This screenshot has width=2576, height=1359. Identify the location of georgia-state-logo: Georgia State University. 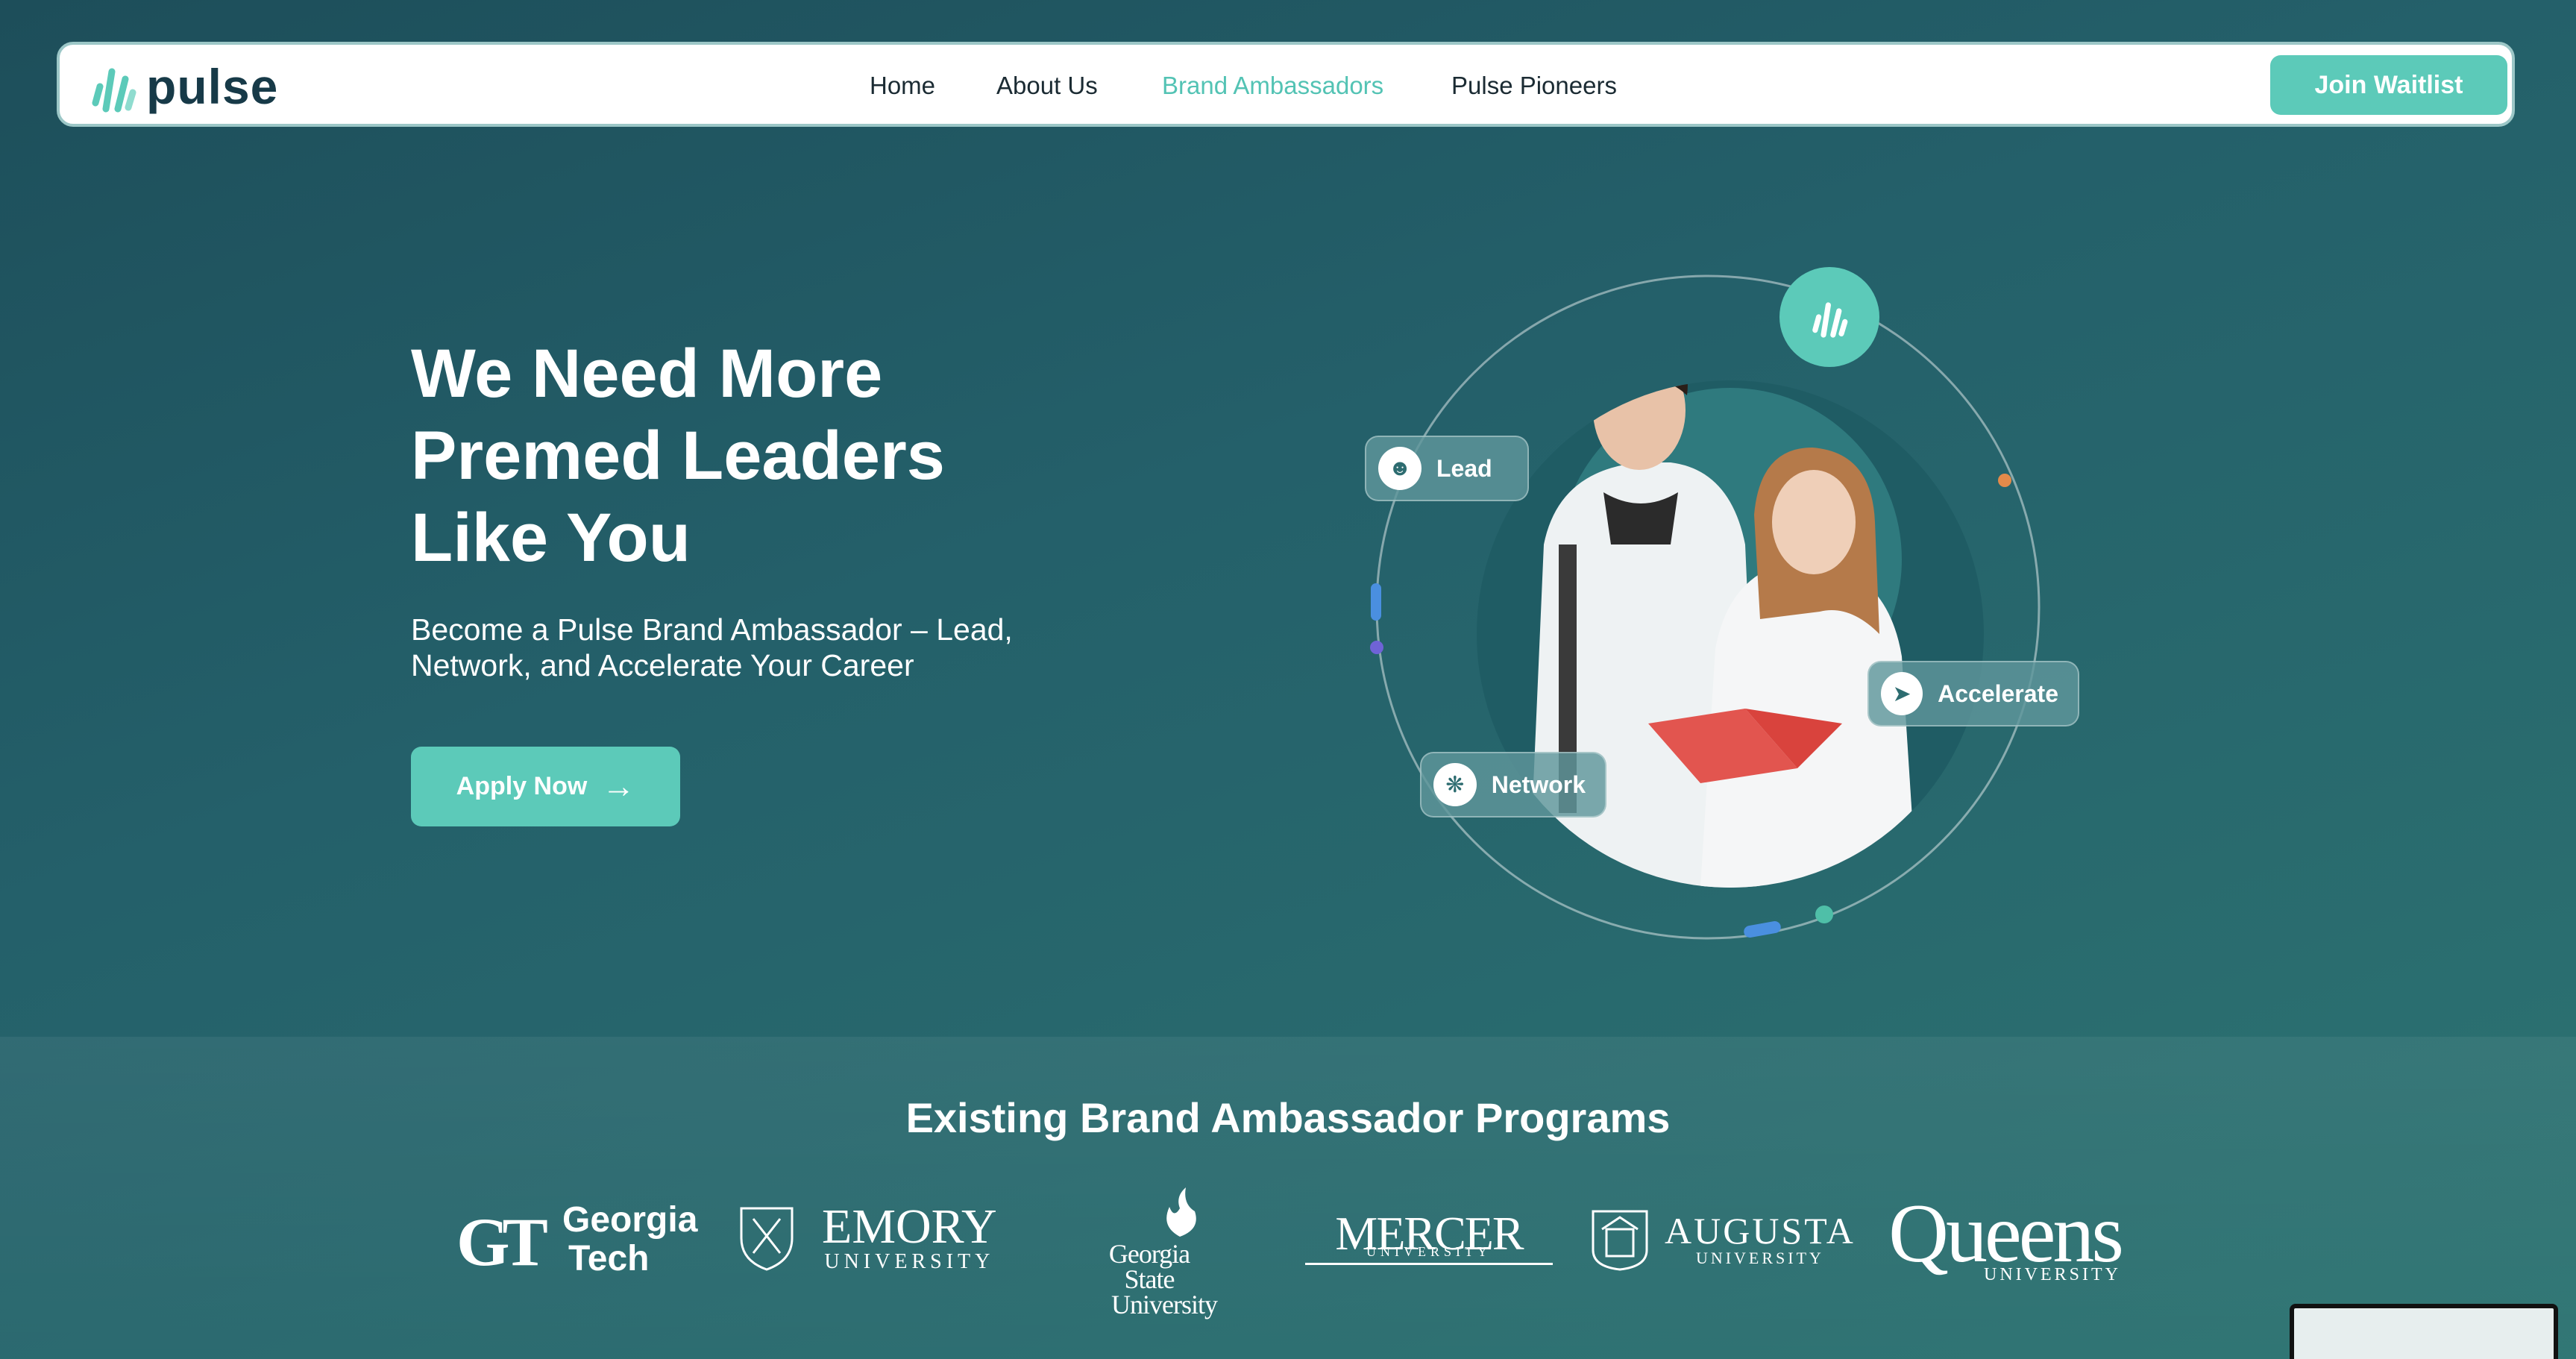
(1146, 1252).